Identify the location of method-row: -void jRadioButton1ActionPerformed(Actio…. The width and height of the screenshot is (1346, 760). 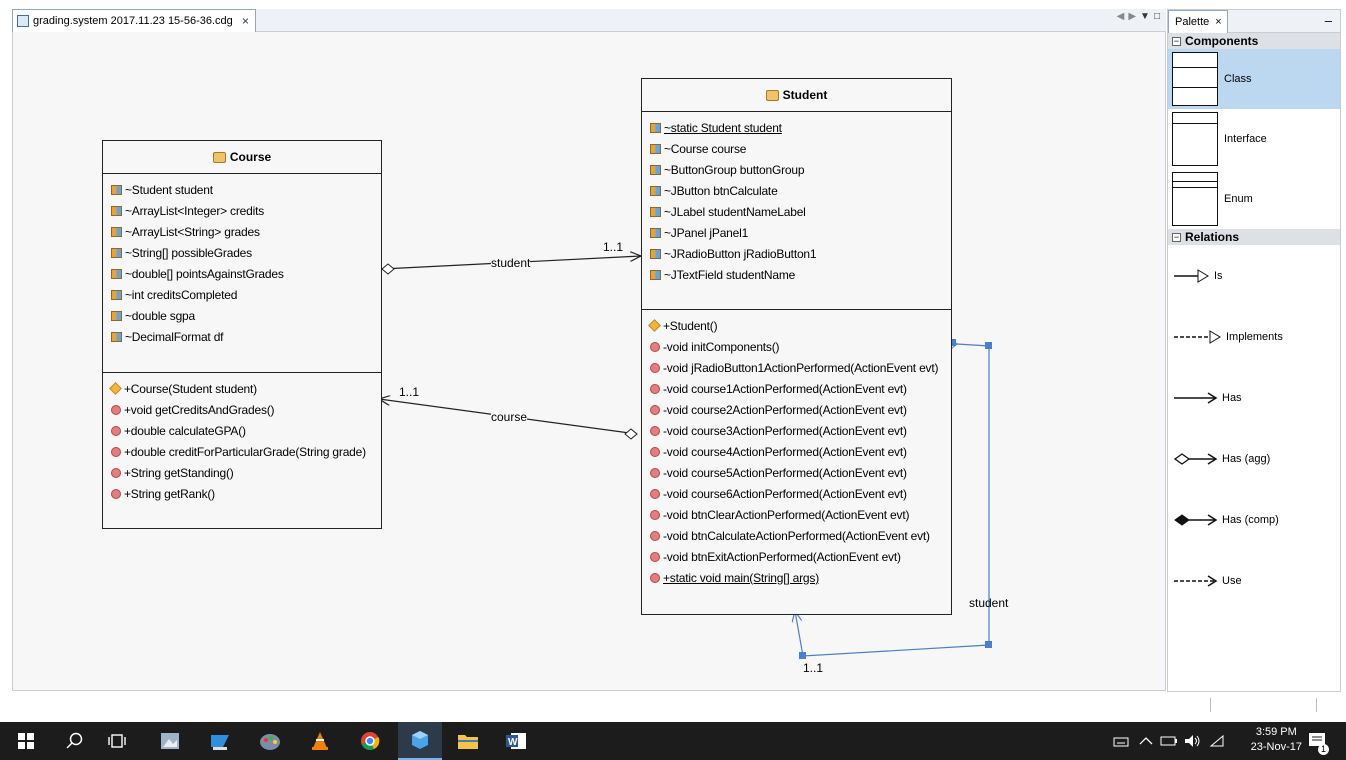
(796, 367).